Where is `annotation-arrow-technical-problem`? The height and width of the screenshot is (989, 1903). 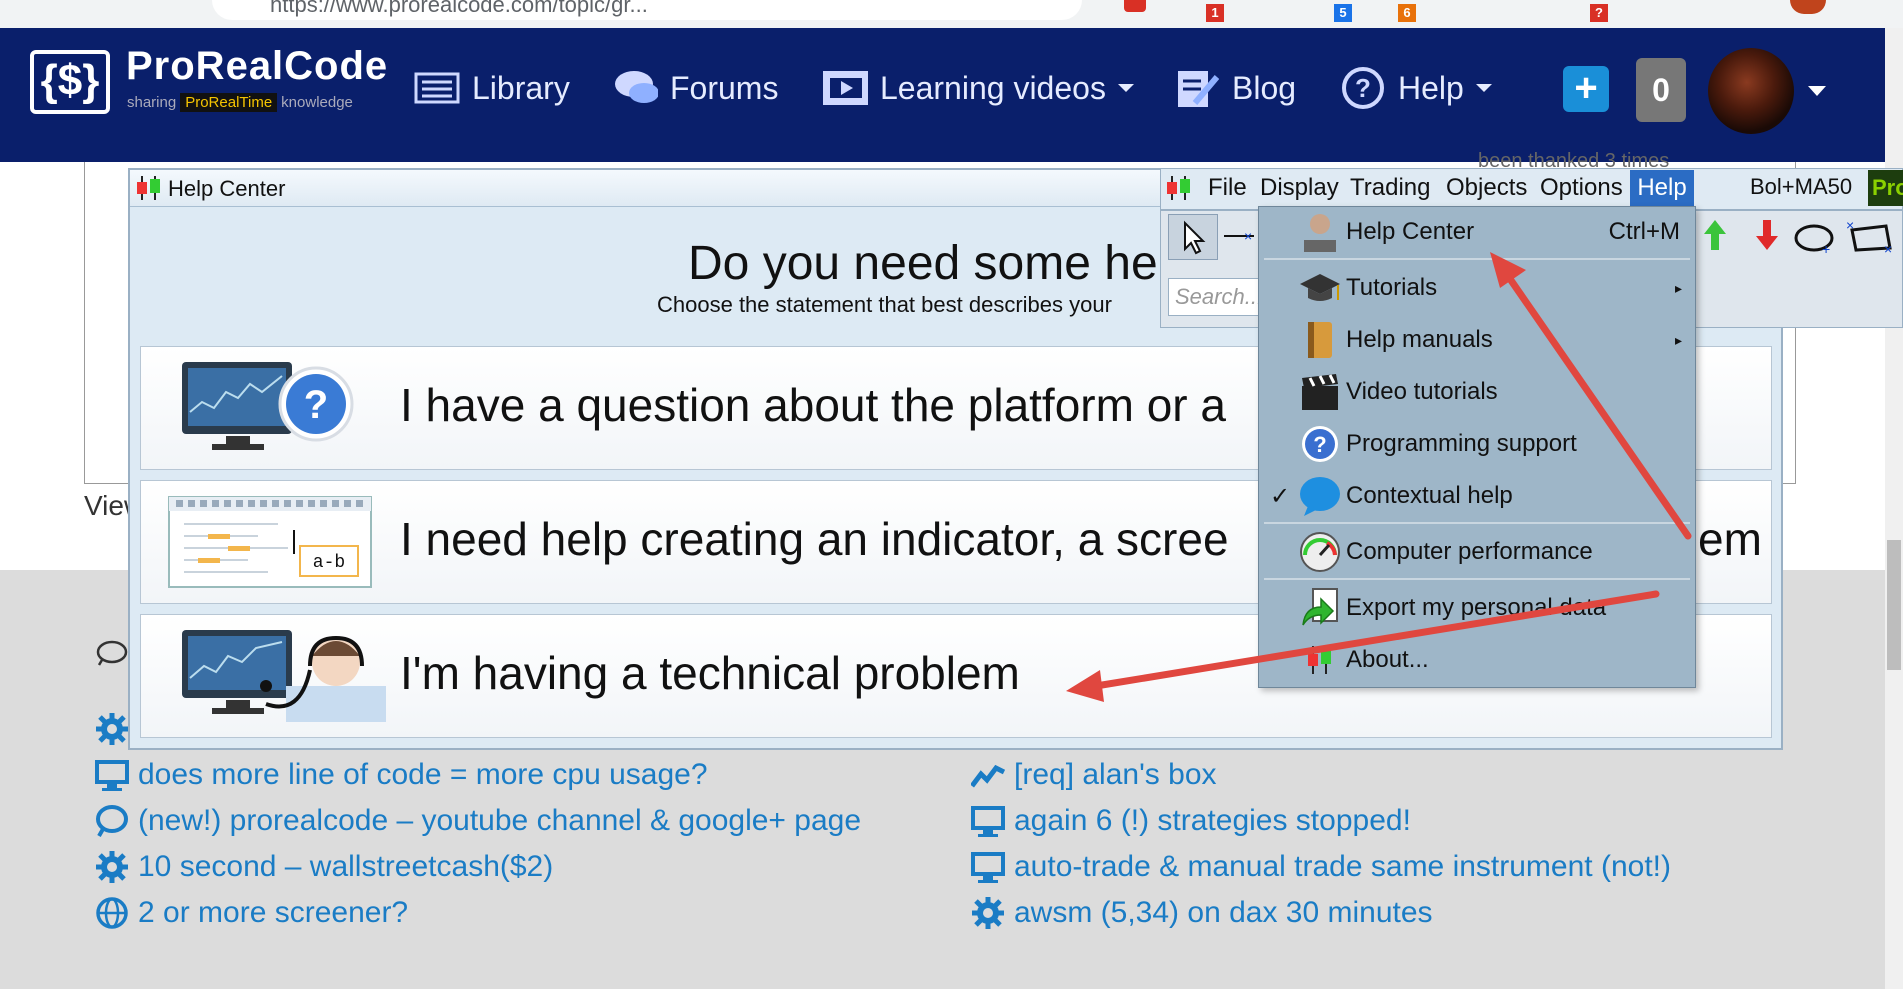 annotation-arrow-technical-problem is located at coordinates (1363, 646).